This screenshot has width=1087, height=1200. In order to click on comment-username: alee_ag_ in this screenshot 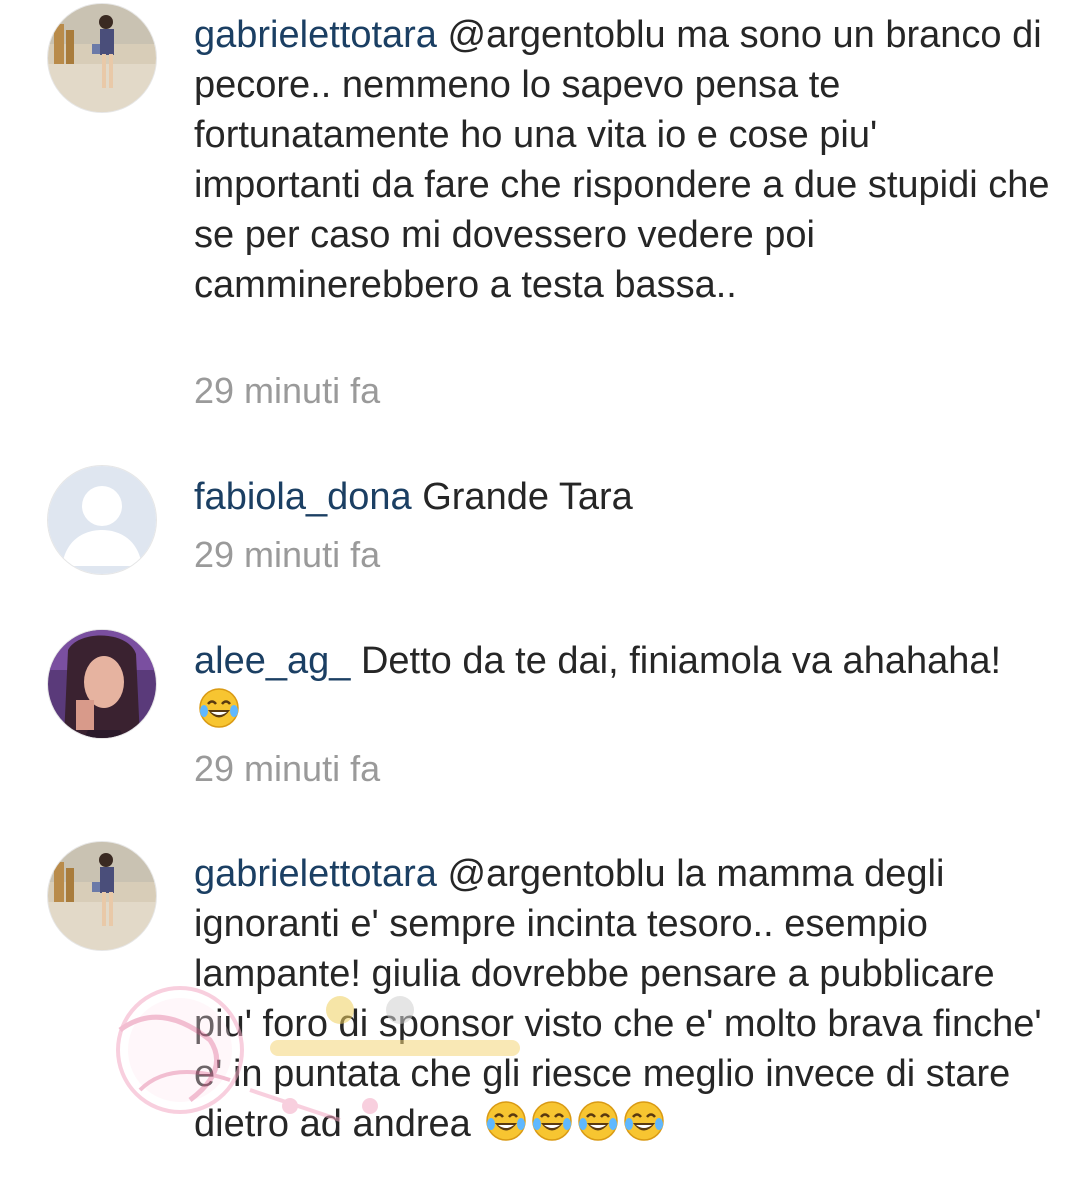, I will do `click(272, 661)`.